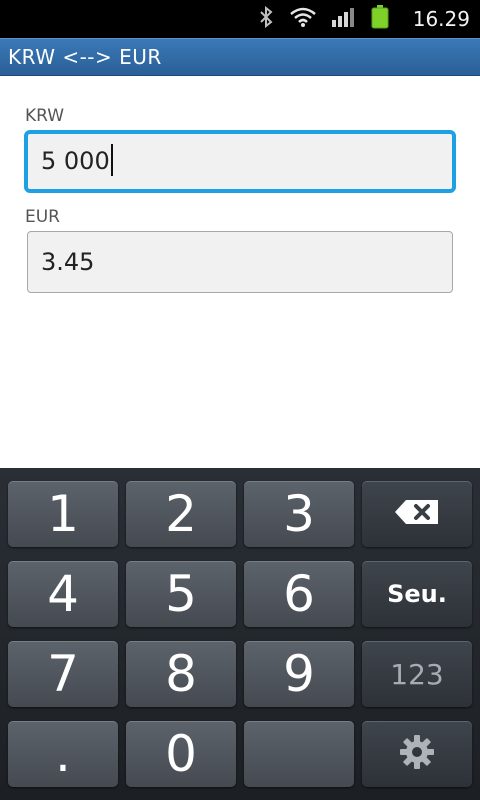  What do you see at coordinates (45, 116) in the screenshot?
I see `krw-label: KRW` at bounding box center [45, 116].